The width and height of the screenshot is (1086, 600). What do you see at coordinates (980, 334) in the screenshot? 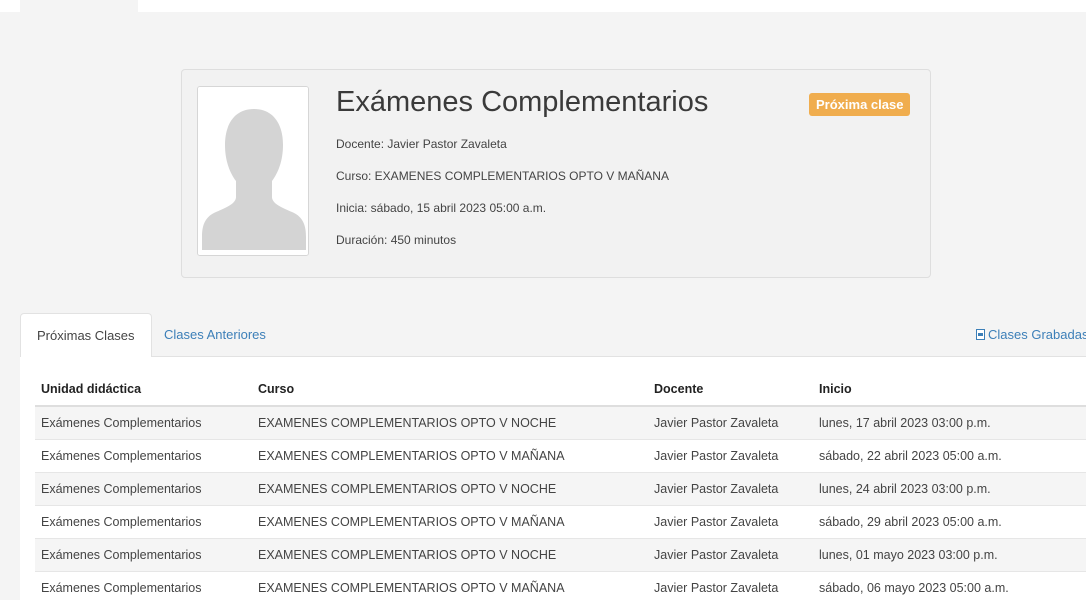
I see `document-icon` at bounding box center [980, 334].